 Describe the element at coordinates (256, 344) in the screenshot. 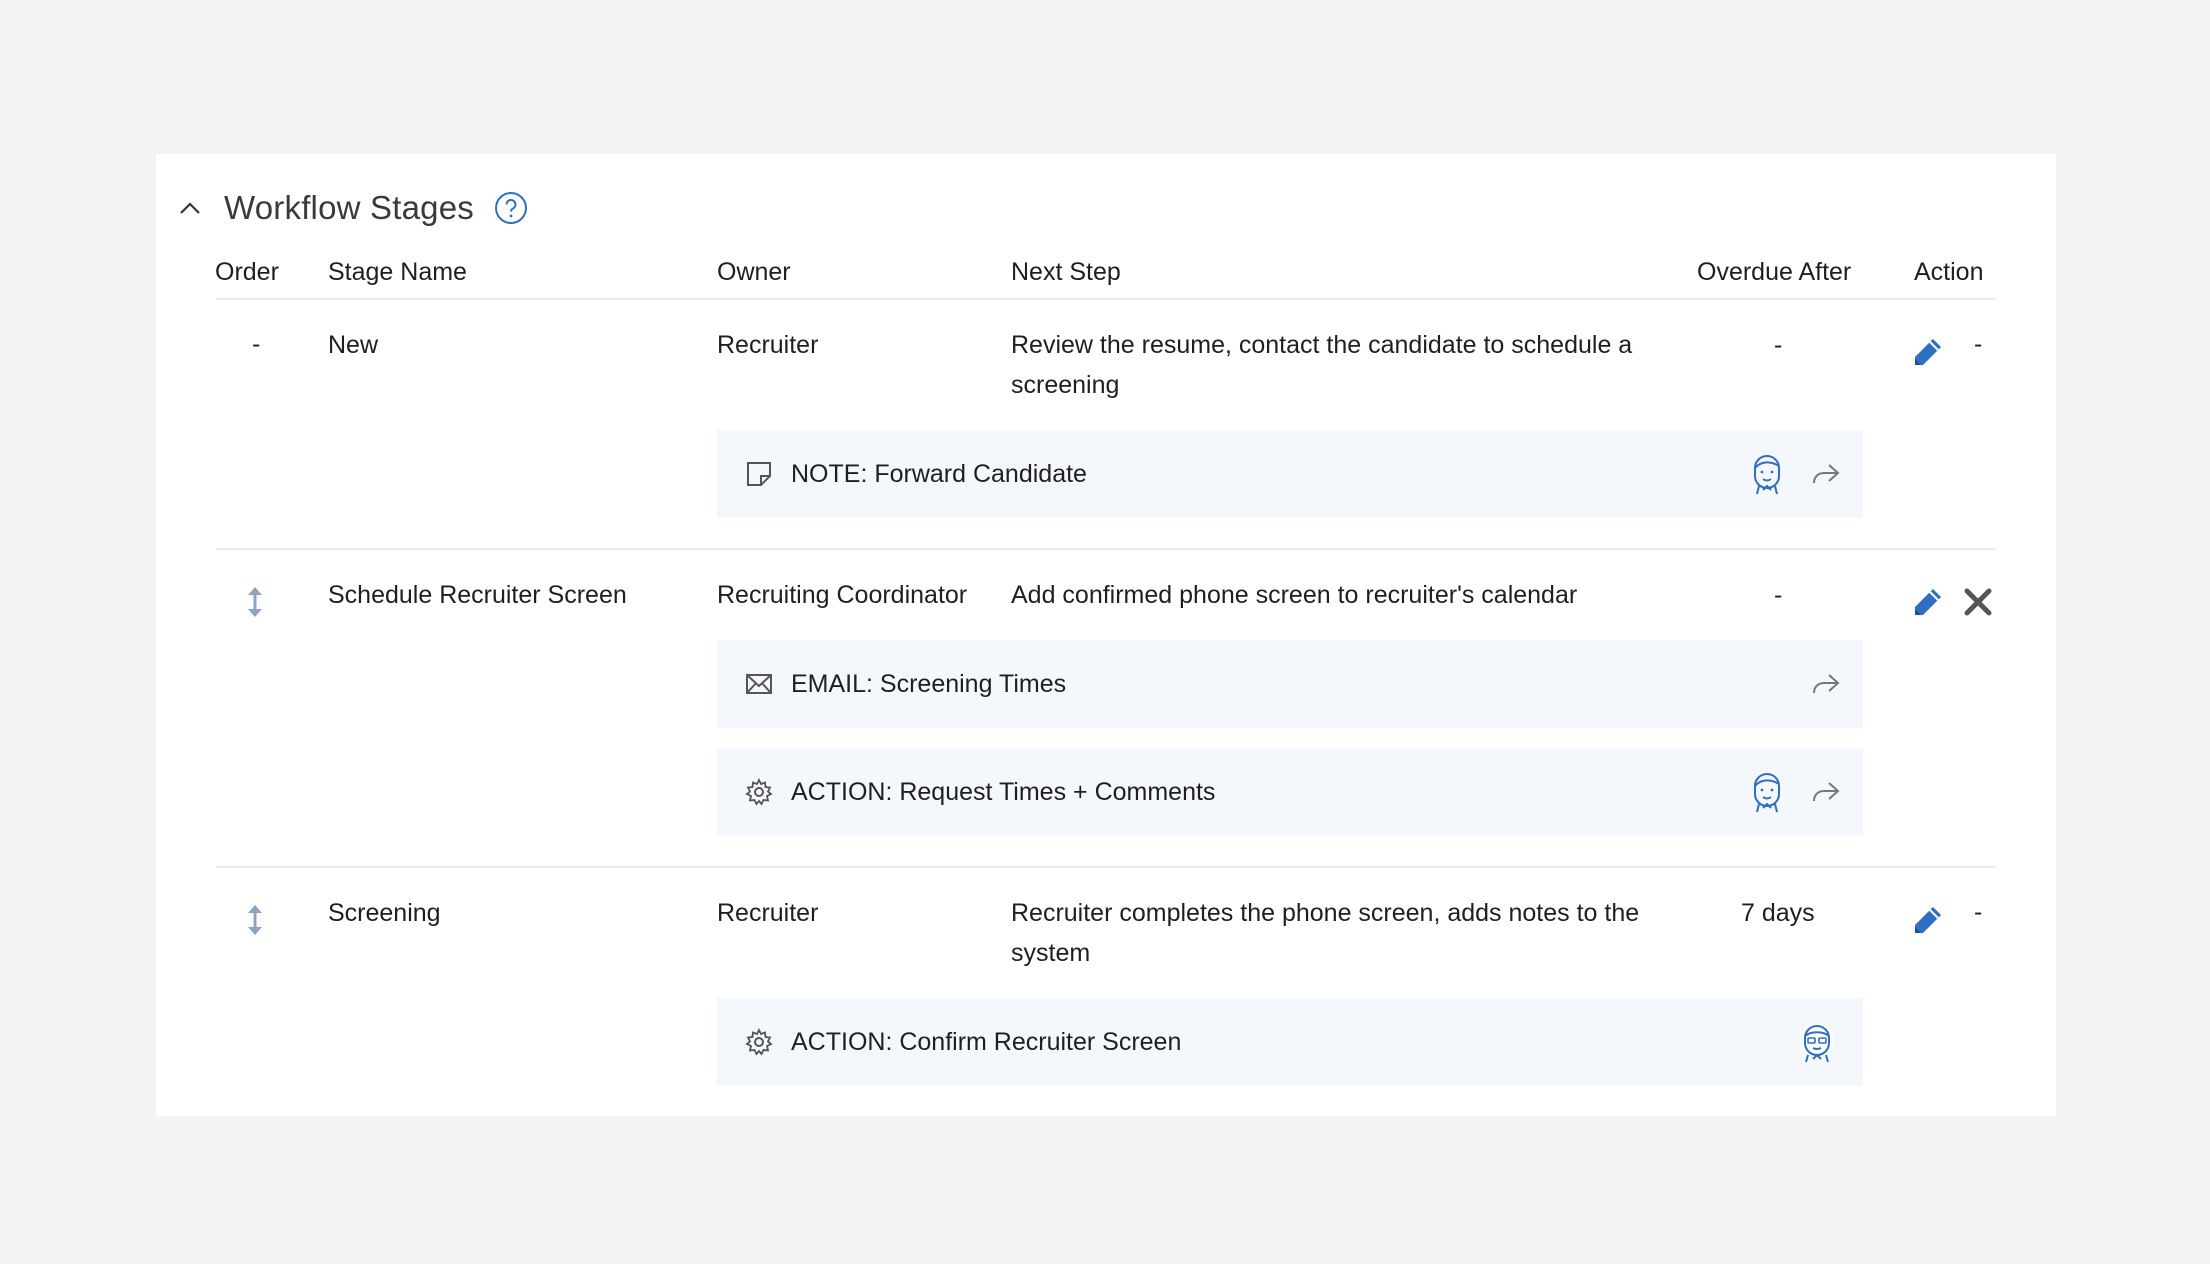

I see `order-value: -` at that location.